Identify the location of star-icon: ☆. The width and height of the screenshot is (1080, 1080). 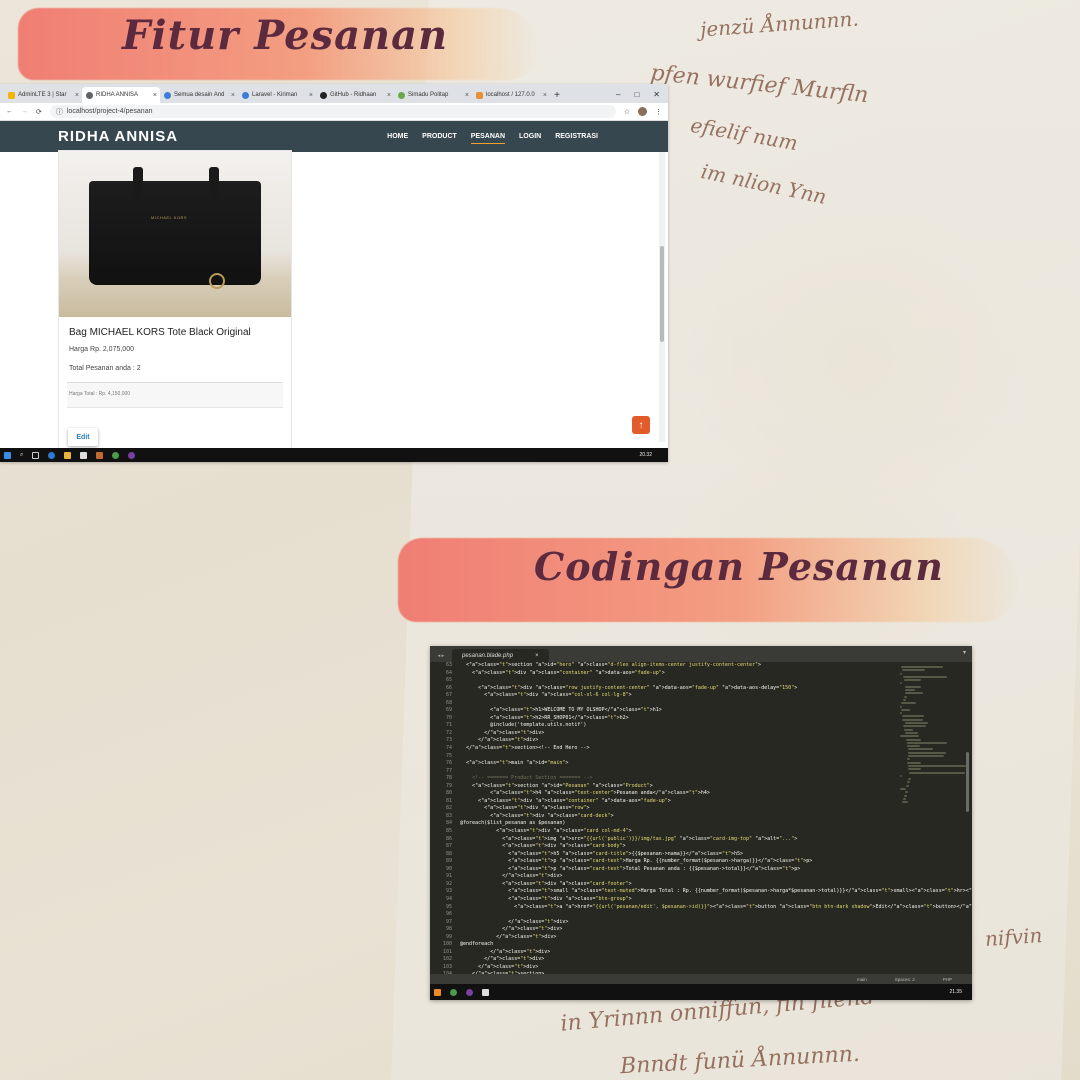
(627, 112).